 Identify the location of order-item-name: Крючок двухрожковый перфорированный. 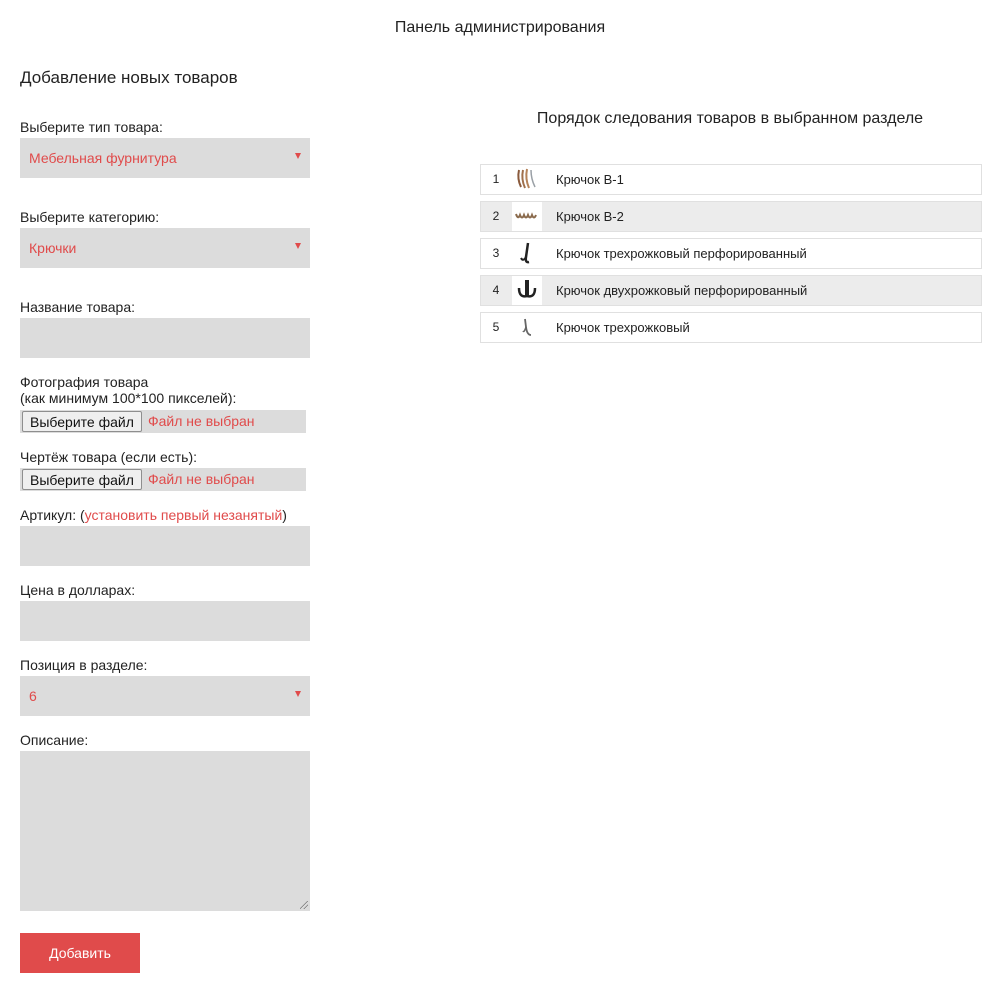
(682, 290).